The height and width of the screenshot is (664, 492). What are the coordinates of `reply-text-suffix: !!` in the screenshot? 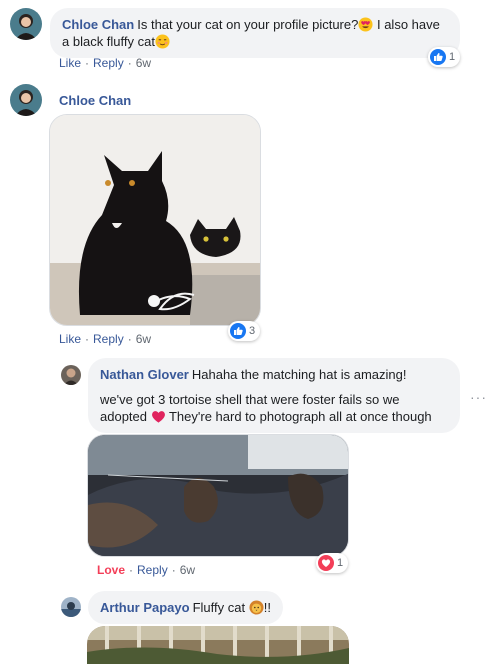 It's located at (267, 607).